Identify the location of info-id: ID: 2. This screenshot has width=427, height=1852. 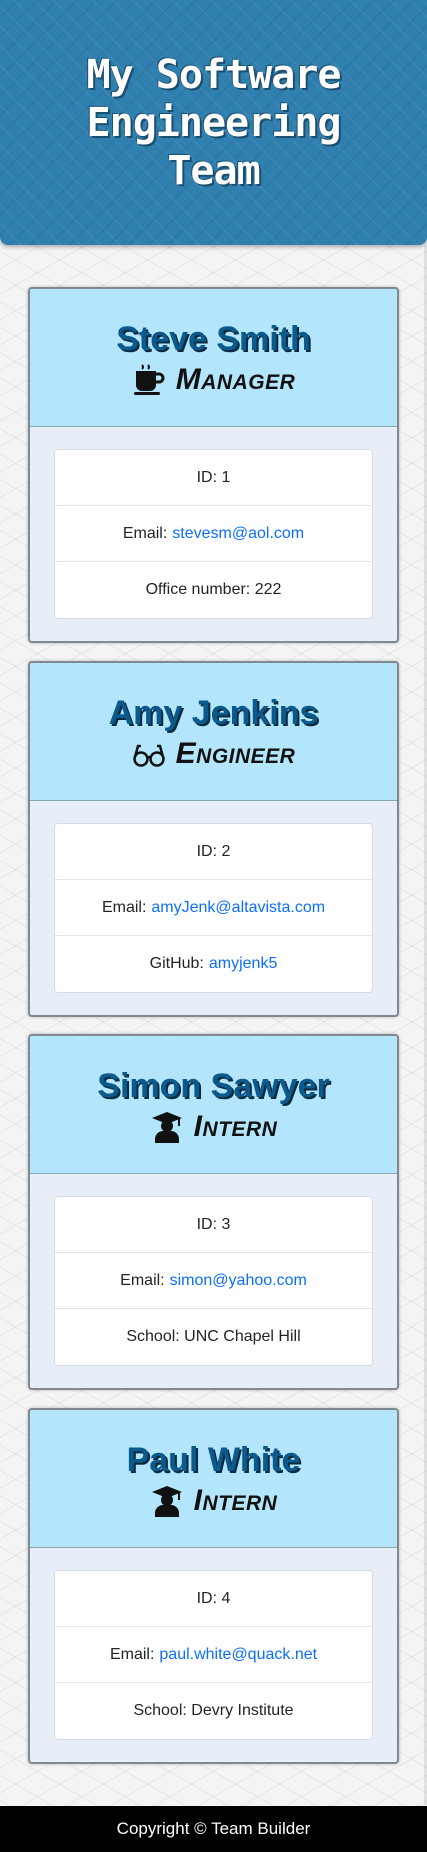
(213, 852).